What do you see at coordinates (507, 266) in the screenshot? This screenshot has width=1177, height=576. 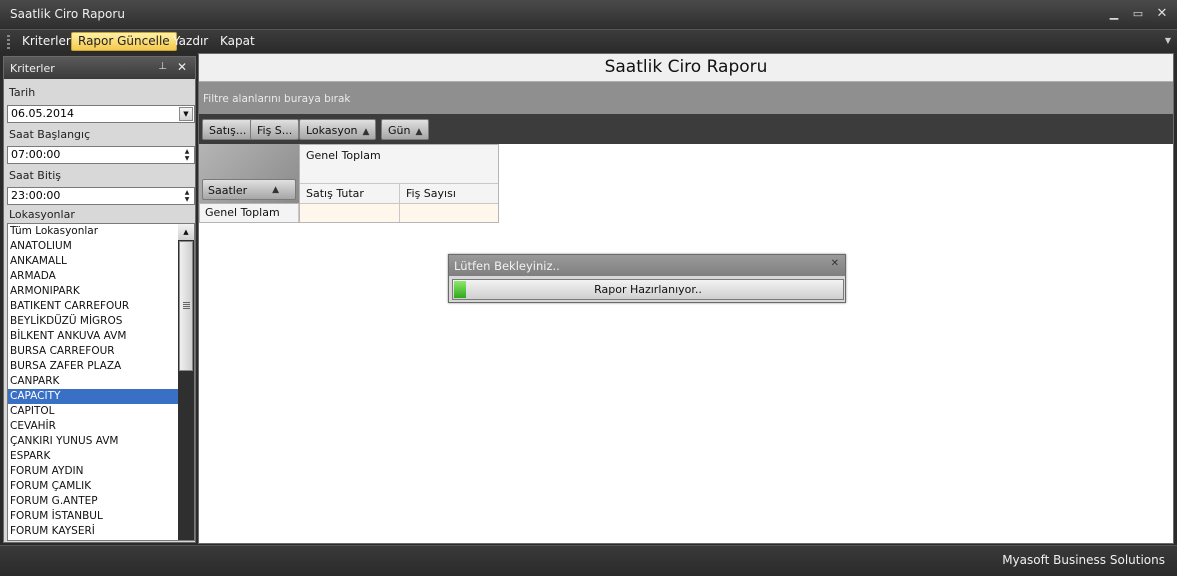 I see `wait-dialog-title: Lütfen Bekleyiniz..` at bounding box center [507, 266].